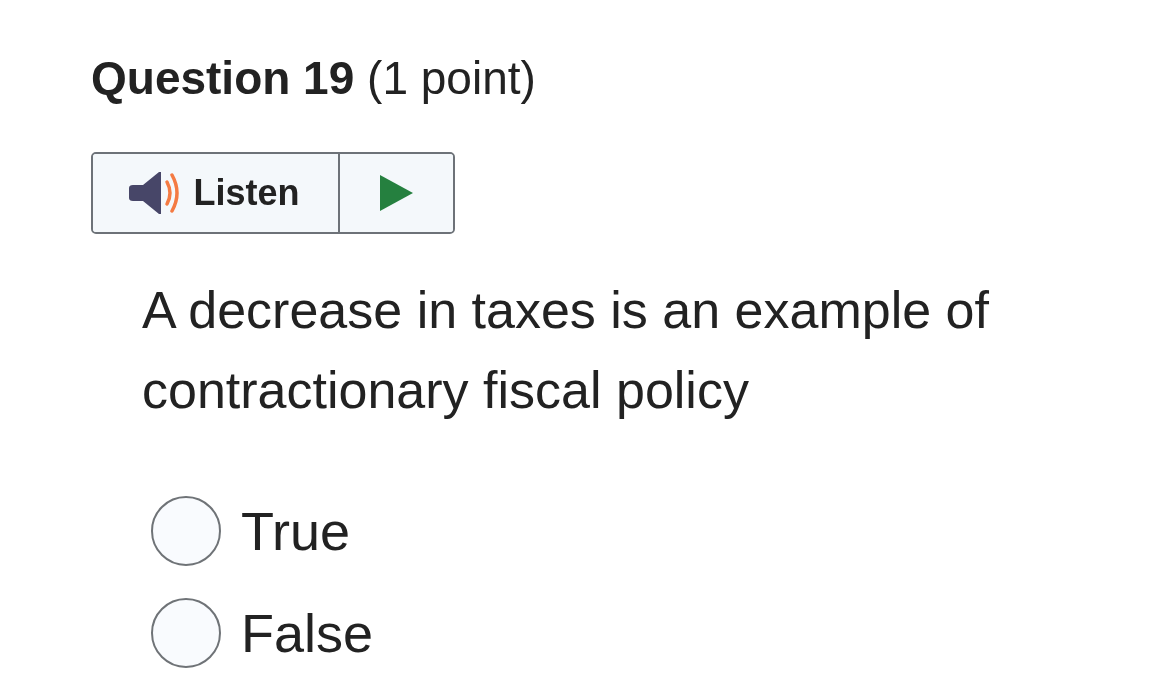 This screenshot has height=693, width=1170. I want to click on option-label: True, so click(296, 531).